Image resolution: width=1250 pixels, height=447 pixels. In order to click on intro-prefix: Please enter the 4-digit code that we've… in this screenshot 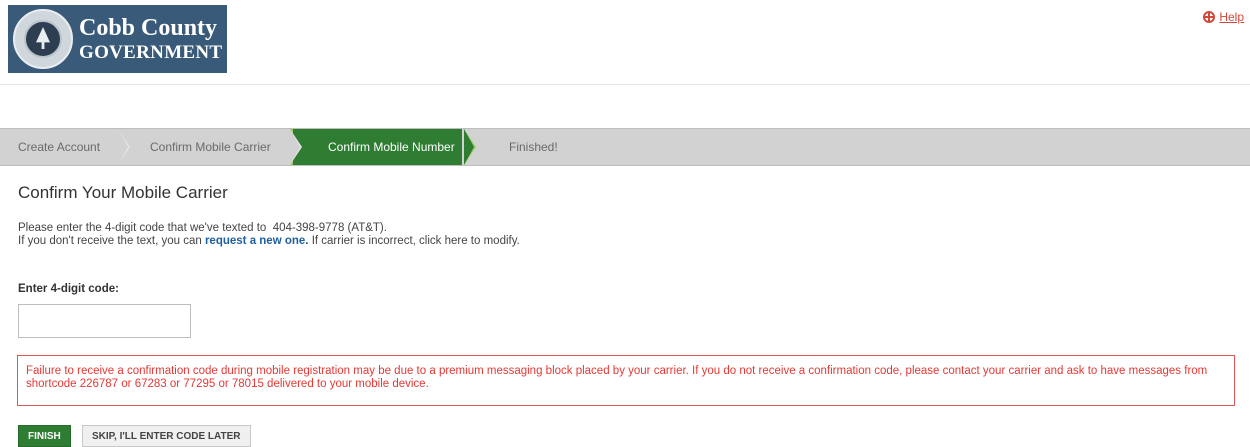, I will do `click(142, 228)`.